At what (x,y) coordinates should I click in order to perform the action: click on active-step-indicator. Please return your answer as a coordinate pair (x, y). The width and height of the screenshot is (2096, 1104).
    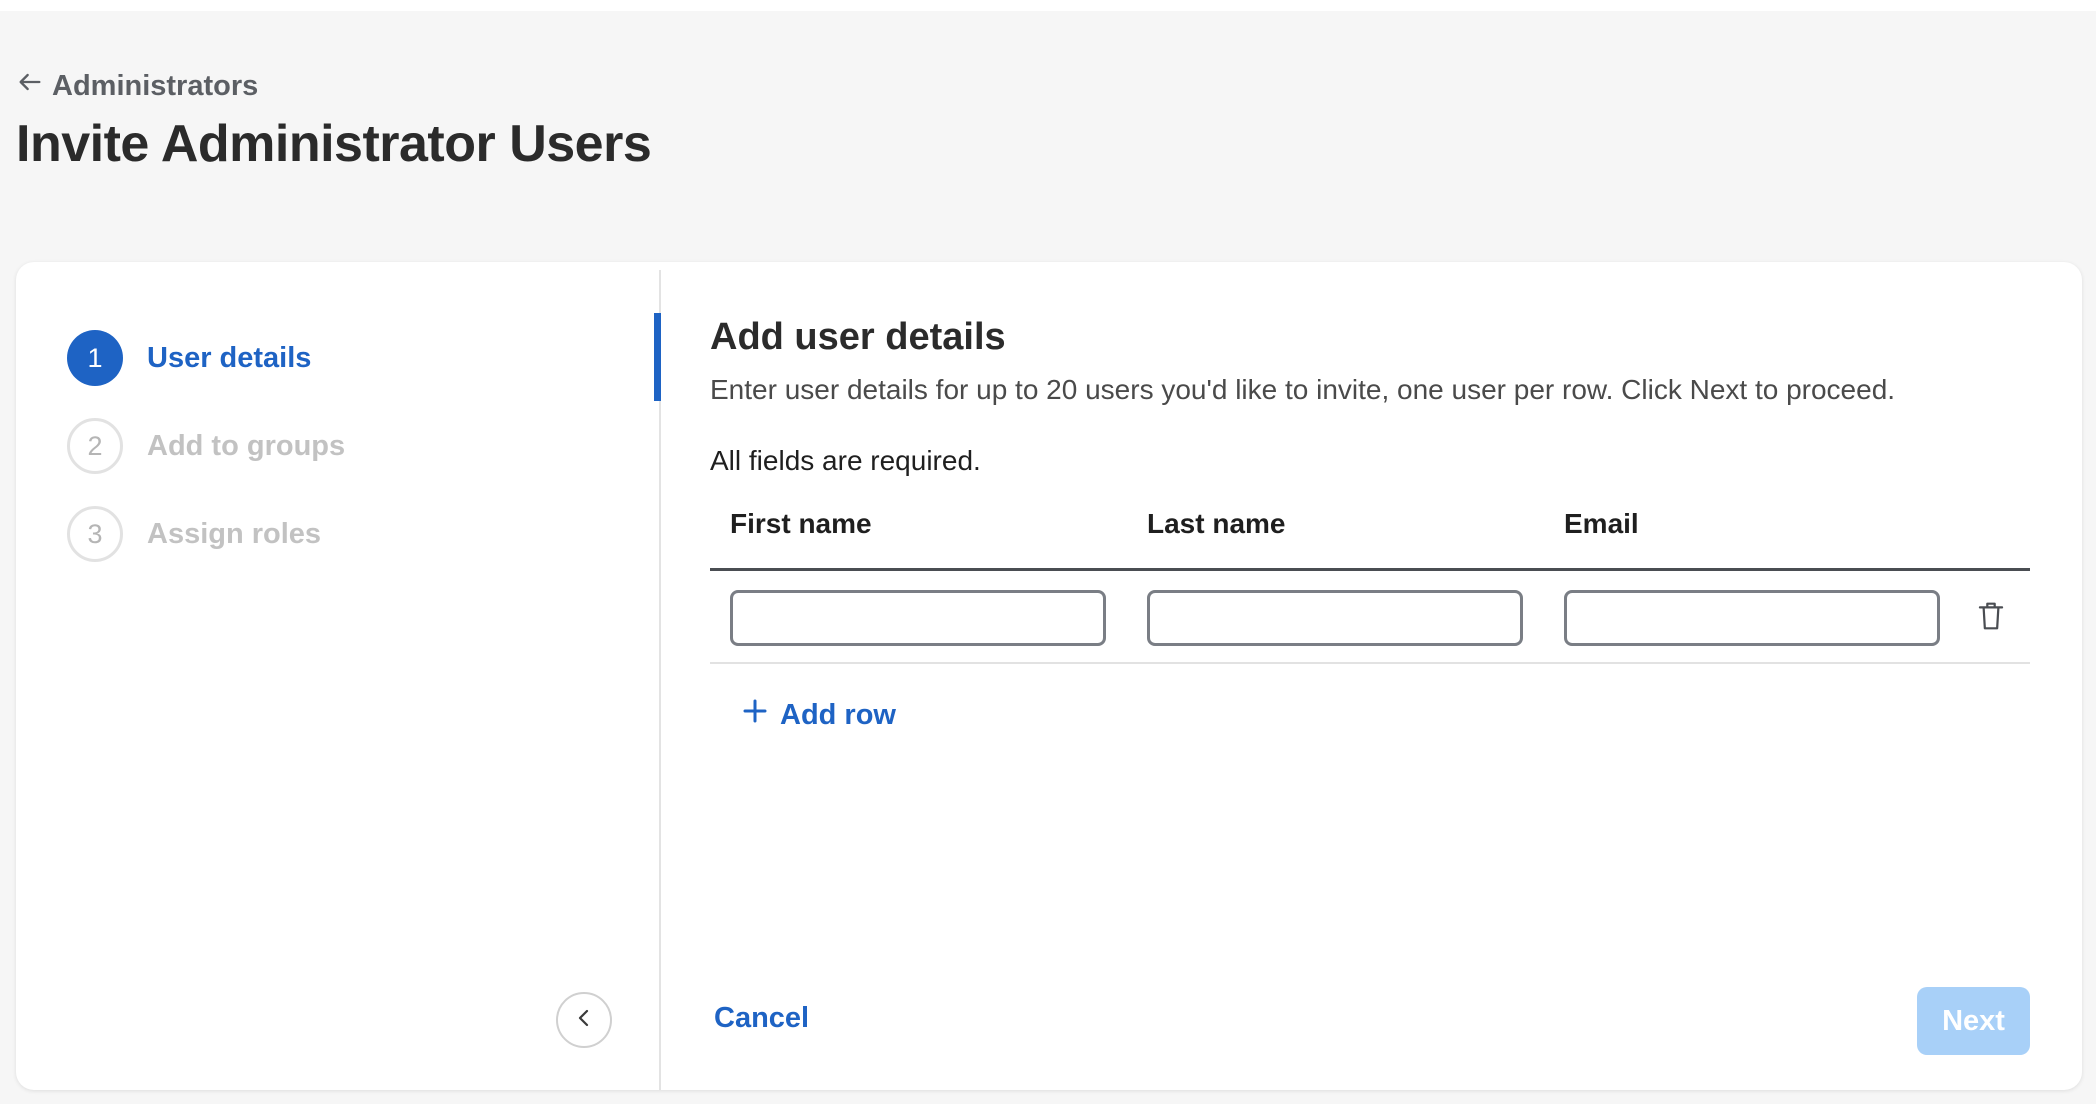
    Looking at the image, I should click on (657, 357).